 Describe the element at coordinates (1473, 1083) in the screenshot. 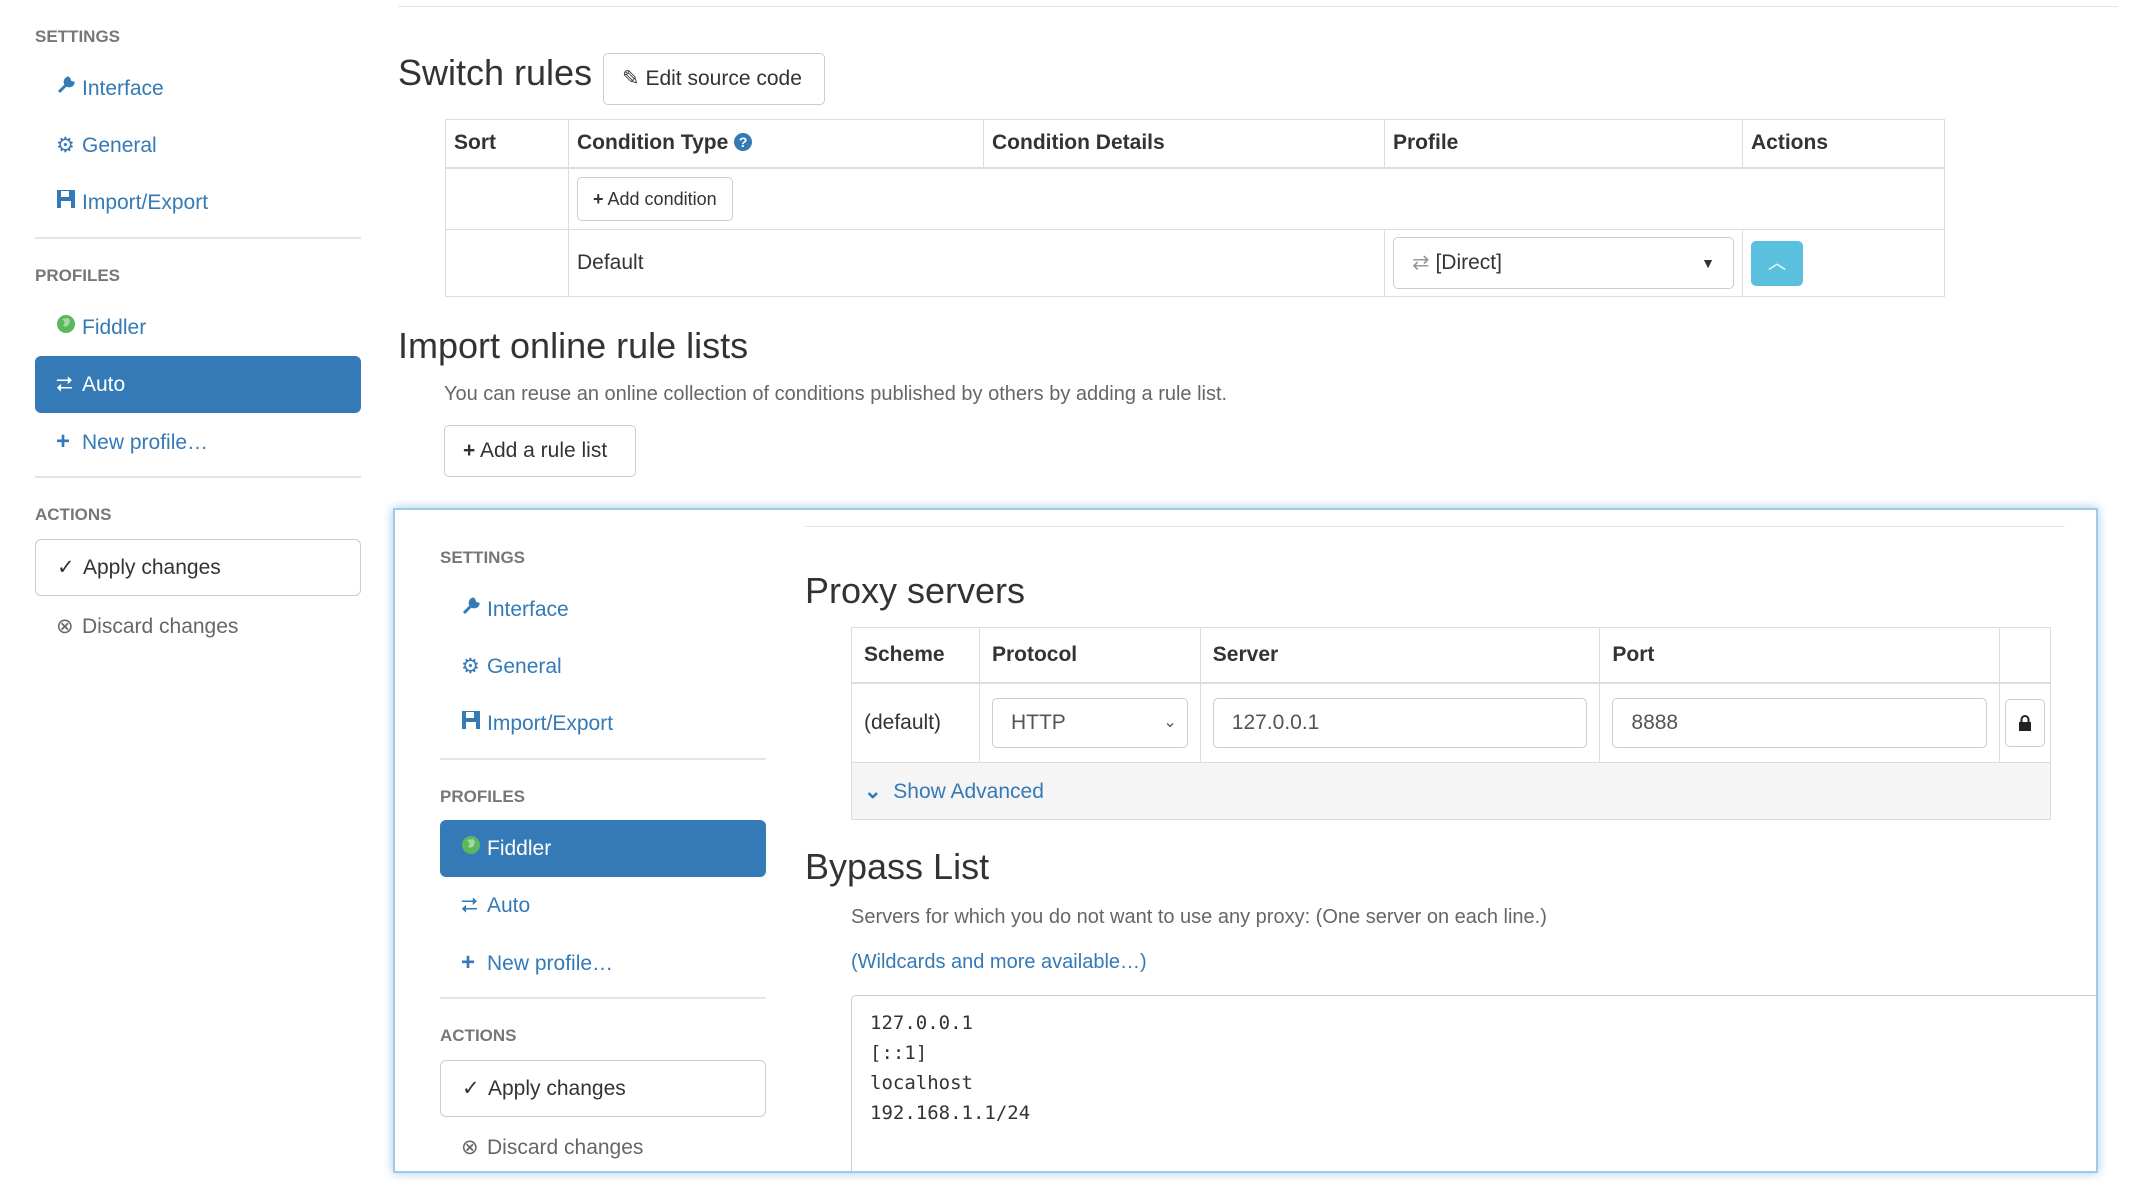

I see `bypass-list-textarea: 127.0.0.1 [::1] localhost 192.168.1.1/24` at that location.